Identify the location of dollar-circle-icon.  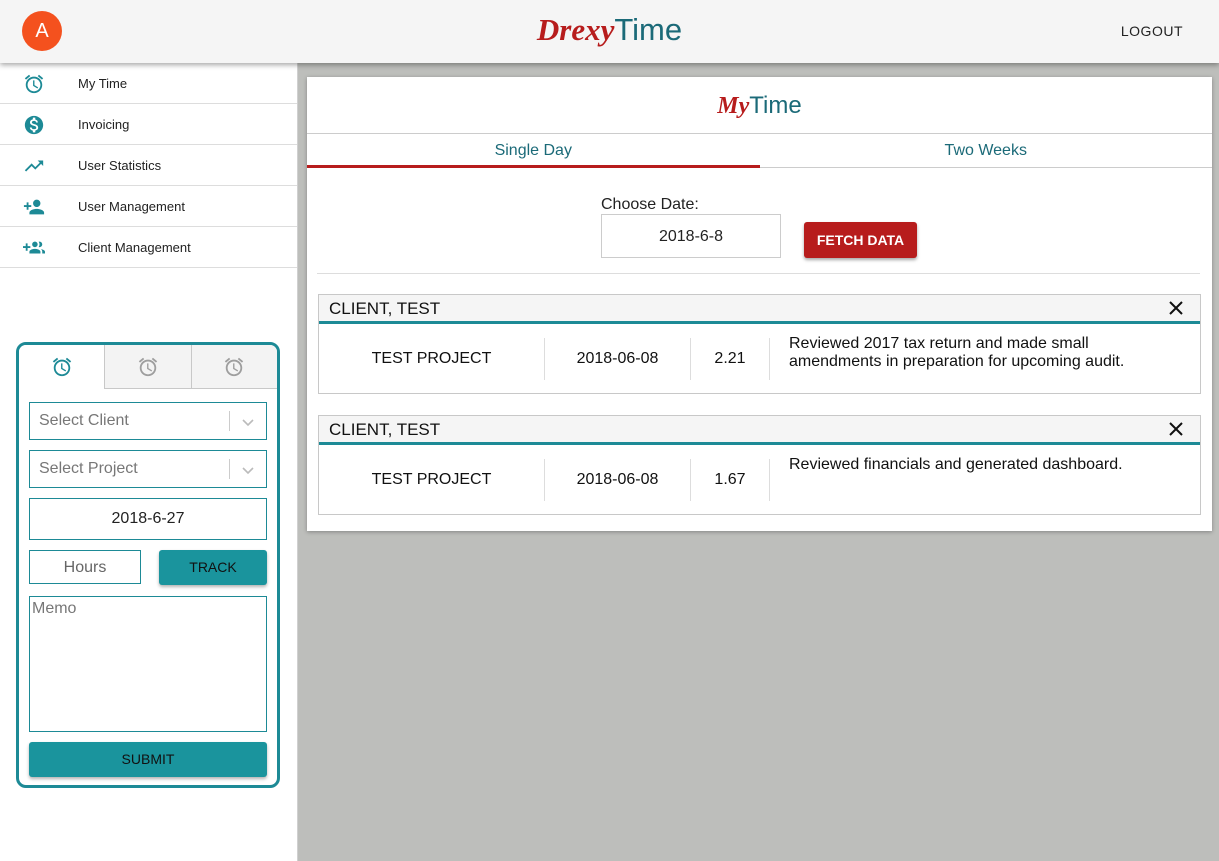
(34, 125).